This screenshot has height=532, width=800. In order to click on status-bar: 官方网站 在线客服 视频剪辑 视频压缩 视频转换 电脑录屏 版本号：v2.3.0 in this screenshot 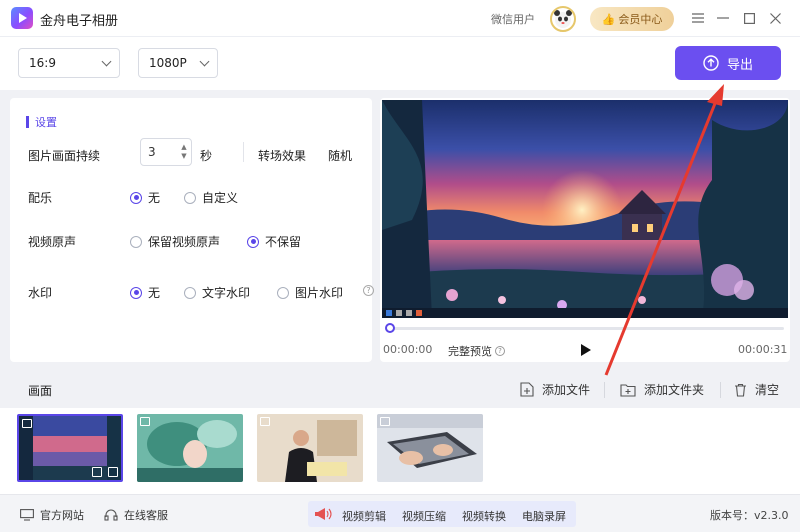, I will do `click(400, 513)`.